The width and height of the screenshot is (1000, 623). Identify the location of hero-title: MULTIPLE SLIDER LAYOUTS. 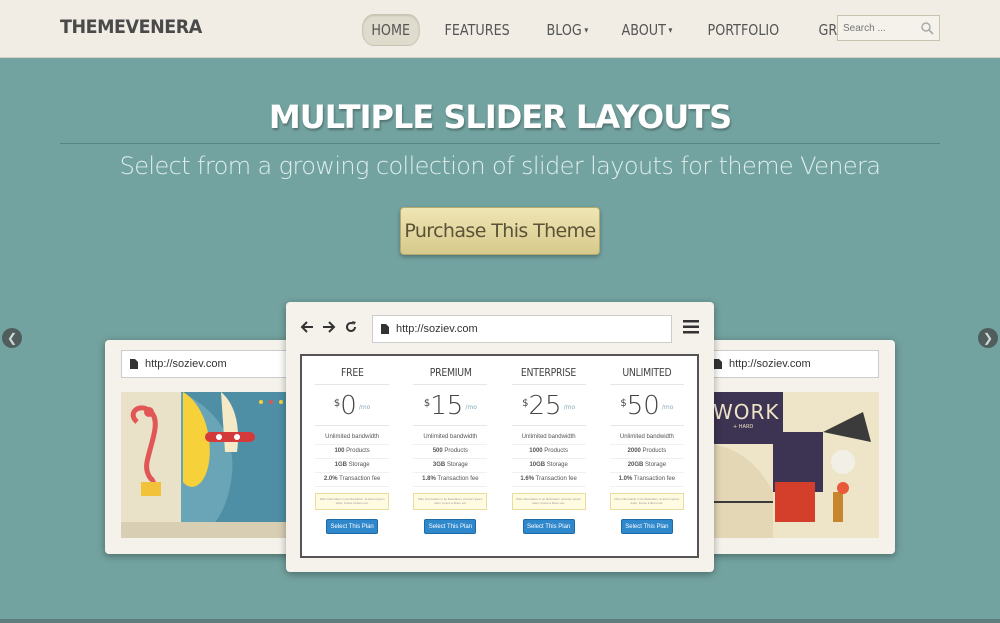
(500, 117).